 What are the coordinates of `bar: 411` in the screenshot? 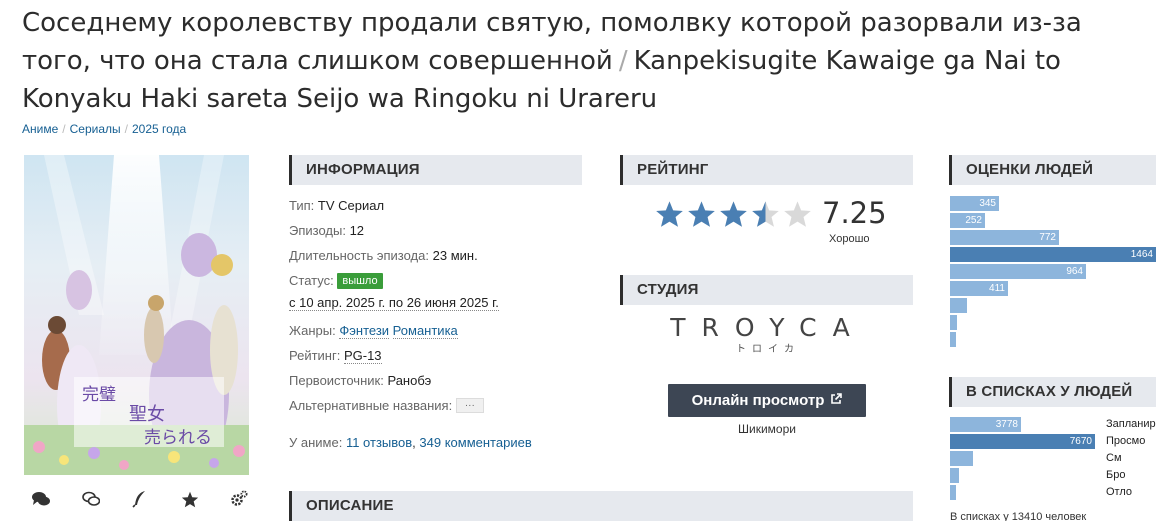 It's located at (979, 288).